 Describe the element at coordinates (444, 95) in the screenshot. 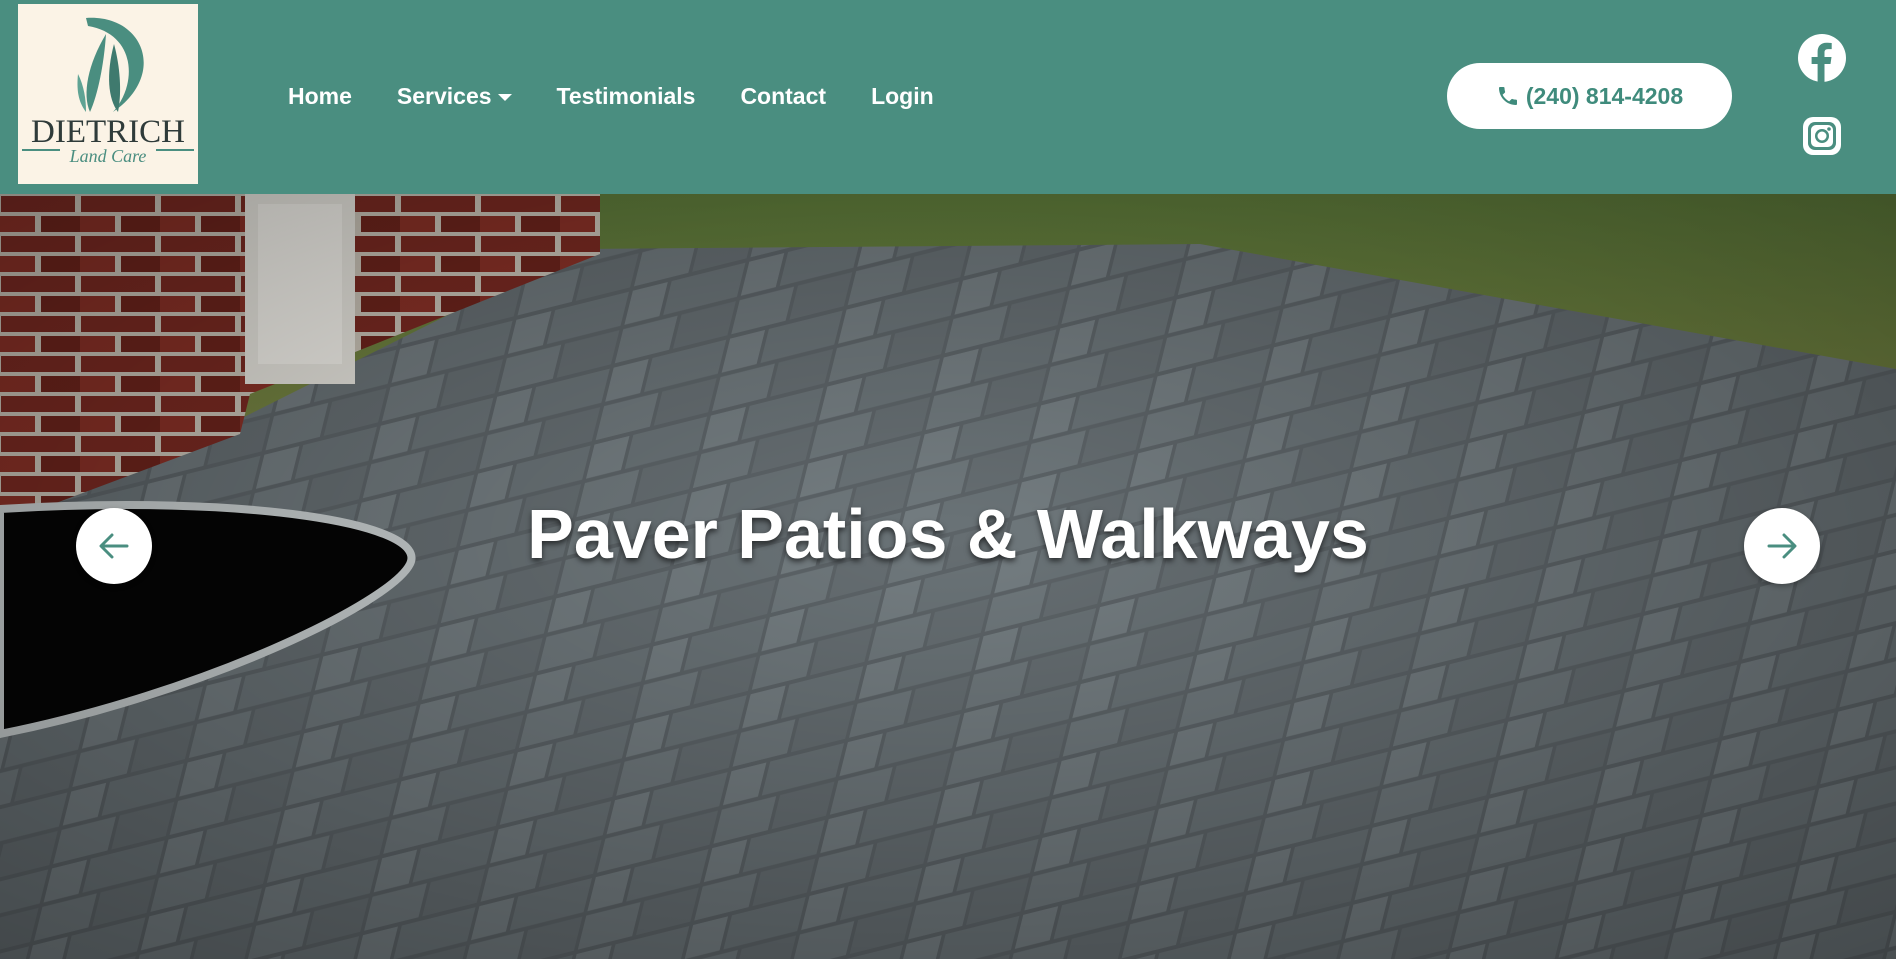

I see `nav-label: Services` at that location.